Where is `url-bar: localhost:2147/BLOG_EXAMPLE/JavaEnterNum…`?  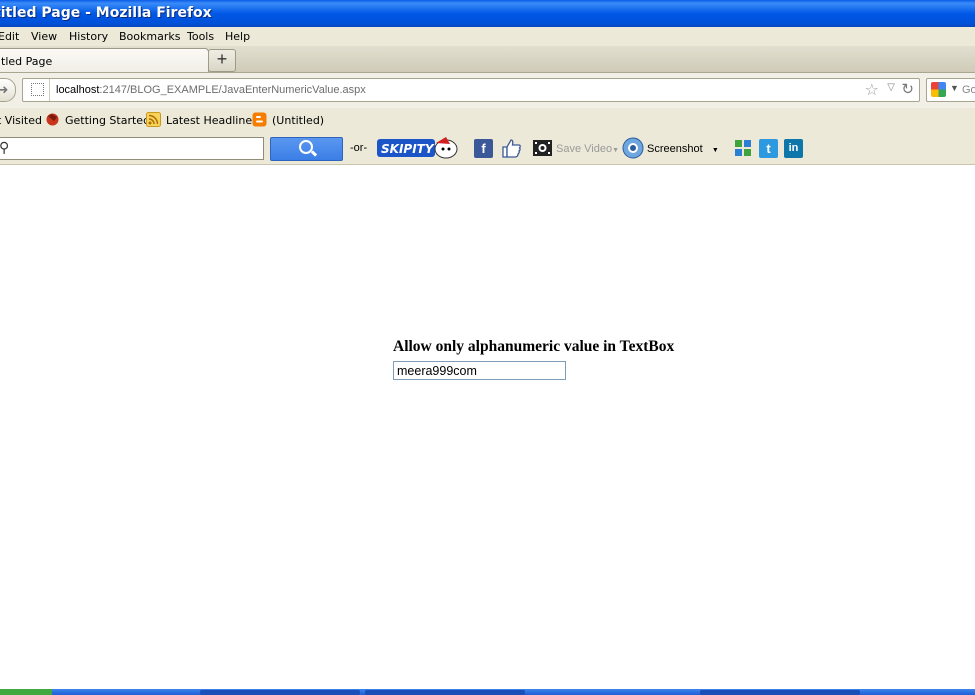 url-bar: localhost:2147/BLOG_EXAMPLE/JavaEnterNum… is located at coordinates (471, 90).